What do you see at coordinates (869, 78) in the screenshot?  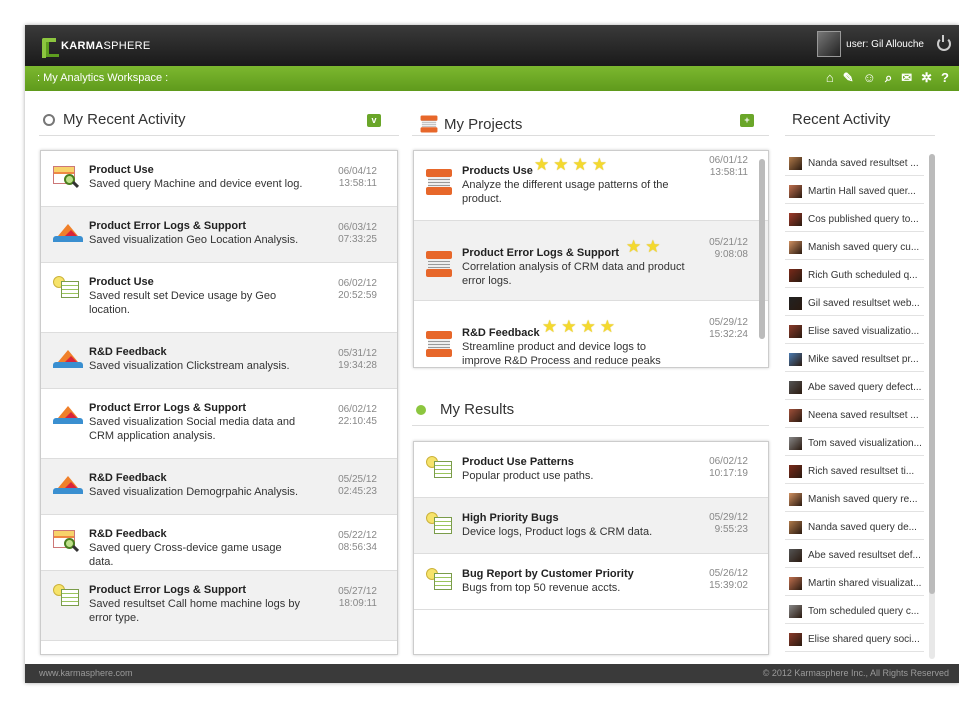 I see `people-icon: ☺` at bounding box center [869, 78].